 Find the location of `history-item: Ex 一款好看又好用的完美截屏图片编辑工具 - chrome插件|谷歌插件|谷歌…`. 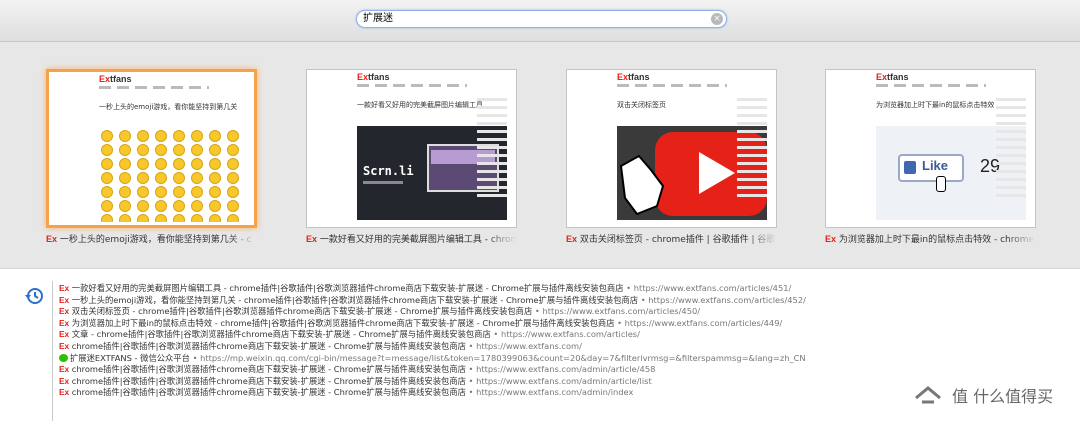

history-item: Ex 一款好看又好用的完美截屏图片编辑工具 - chrome插件|谷歌插件|谷歌… is located at coordinates (432, 289).